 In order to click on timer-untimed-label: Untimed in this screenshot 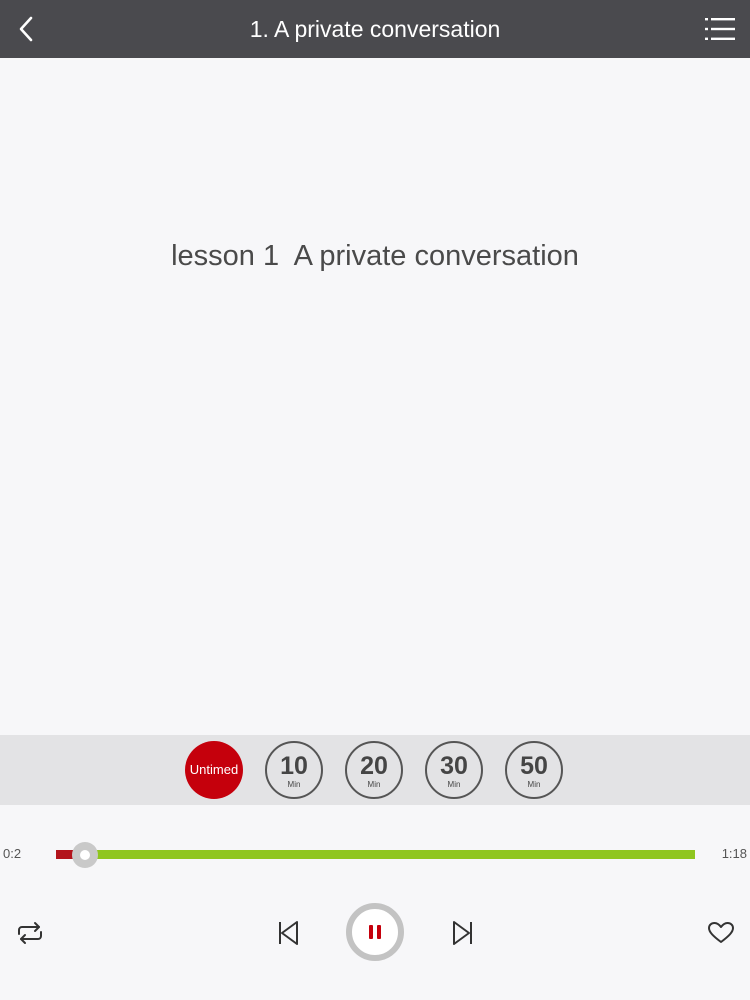, I will do `click(214, 769)`.